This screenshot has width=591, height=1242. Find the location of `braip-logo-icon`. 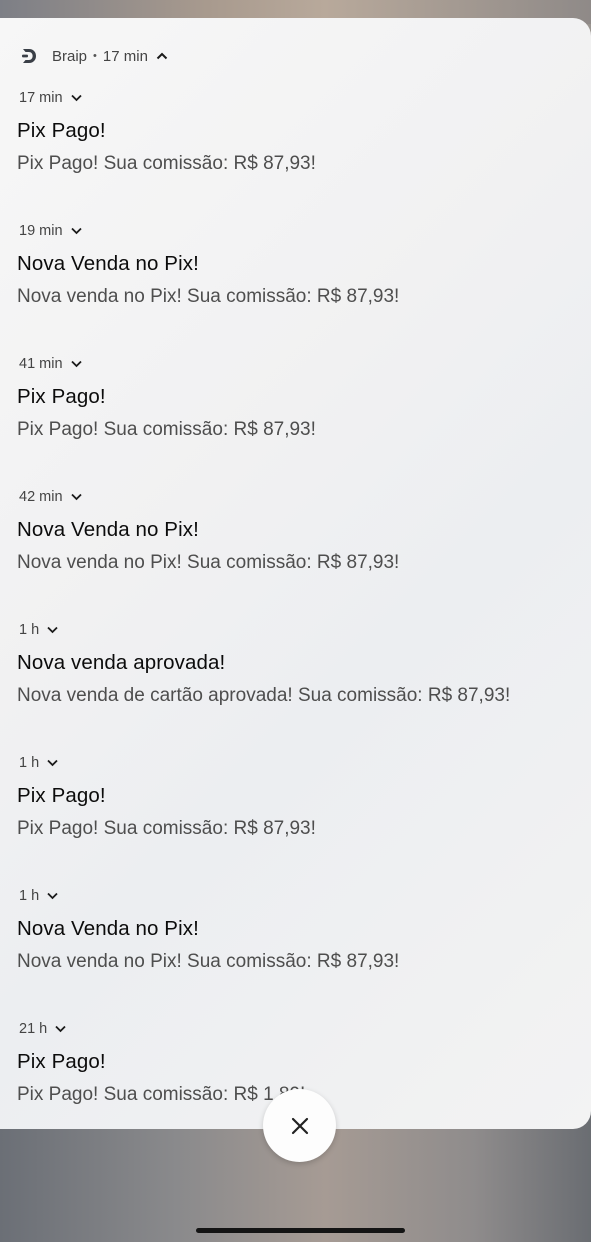

braip-logo-icon is located at coordinates (29, 56).